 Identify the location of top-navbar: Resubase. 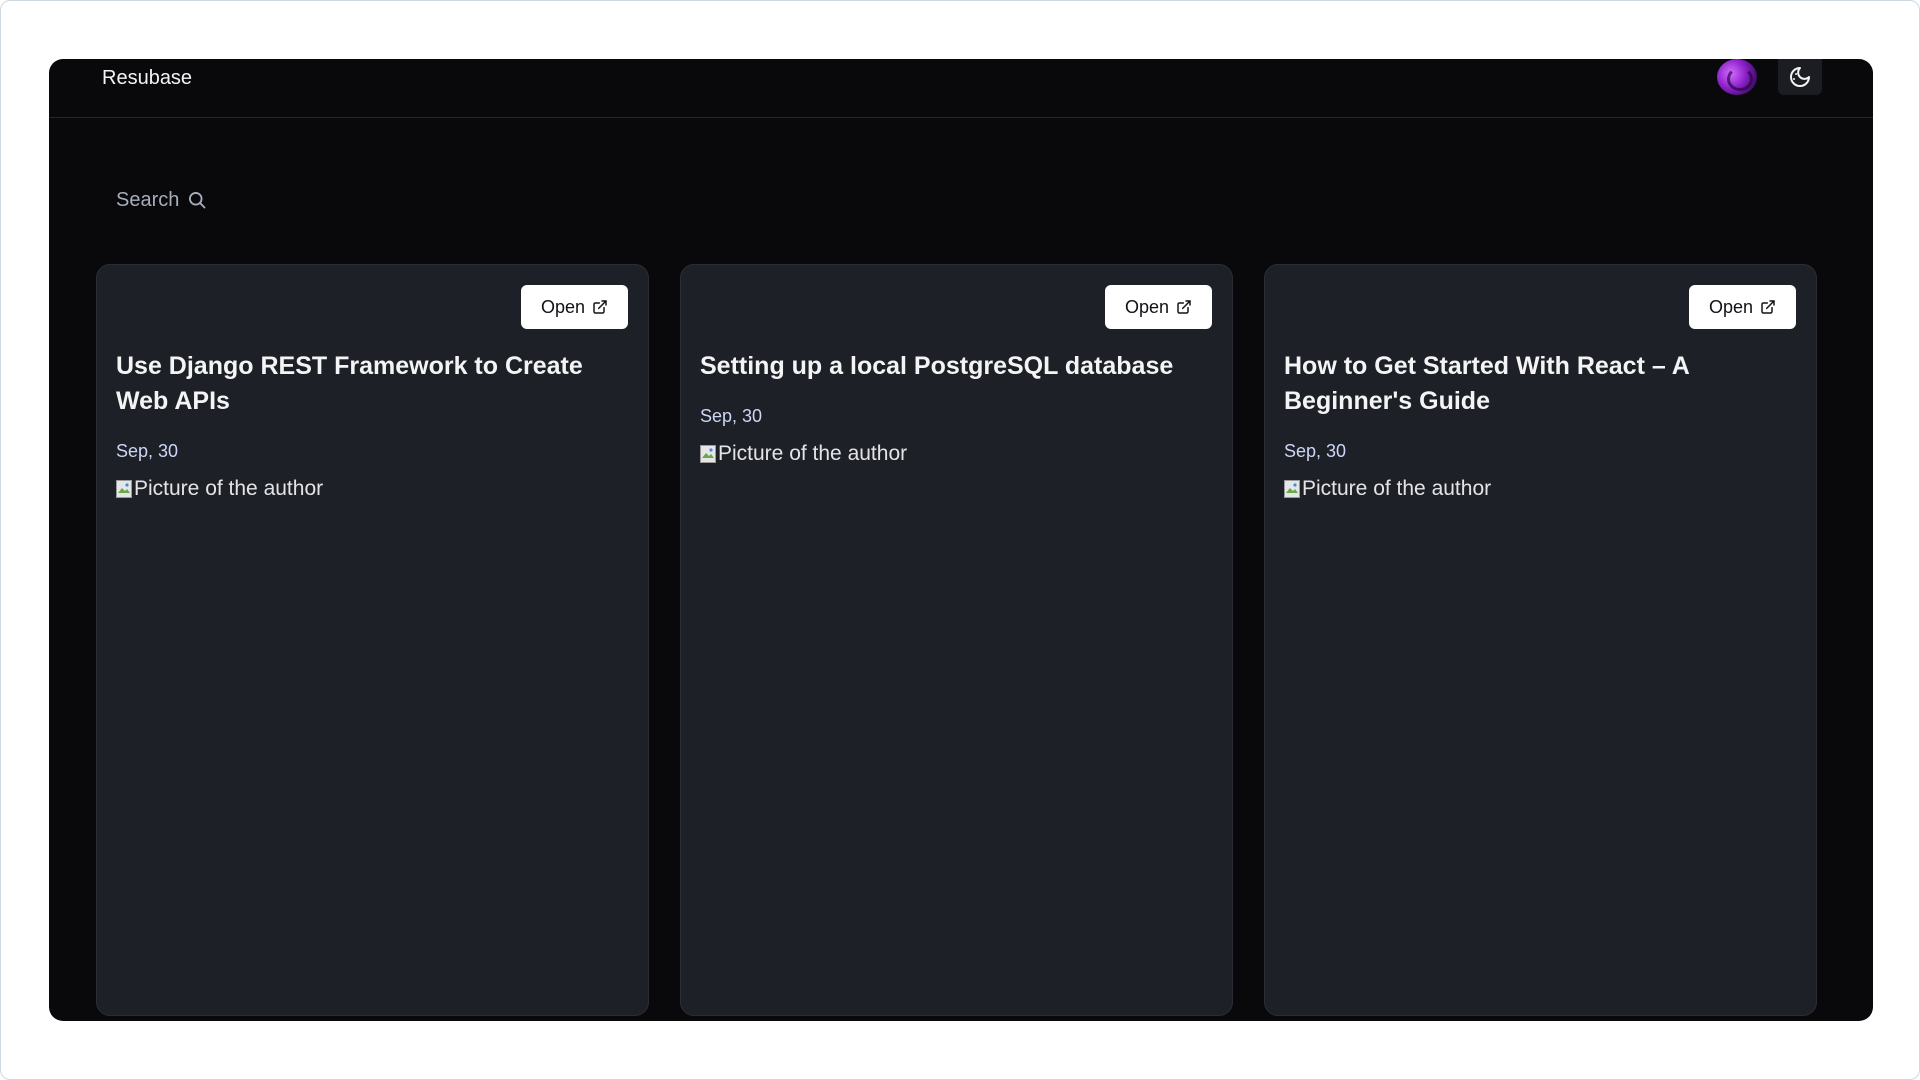
(961, 88).